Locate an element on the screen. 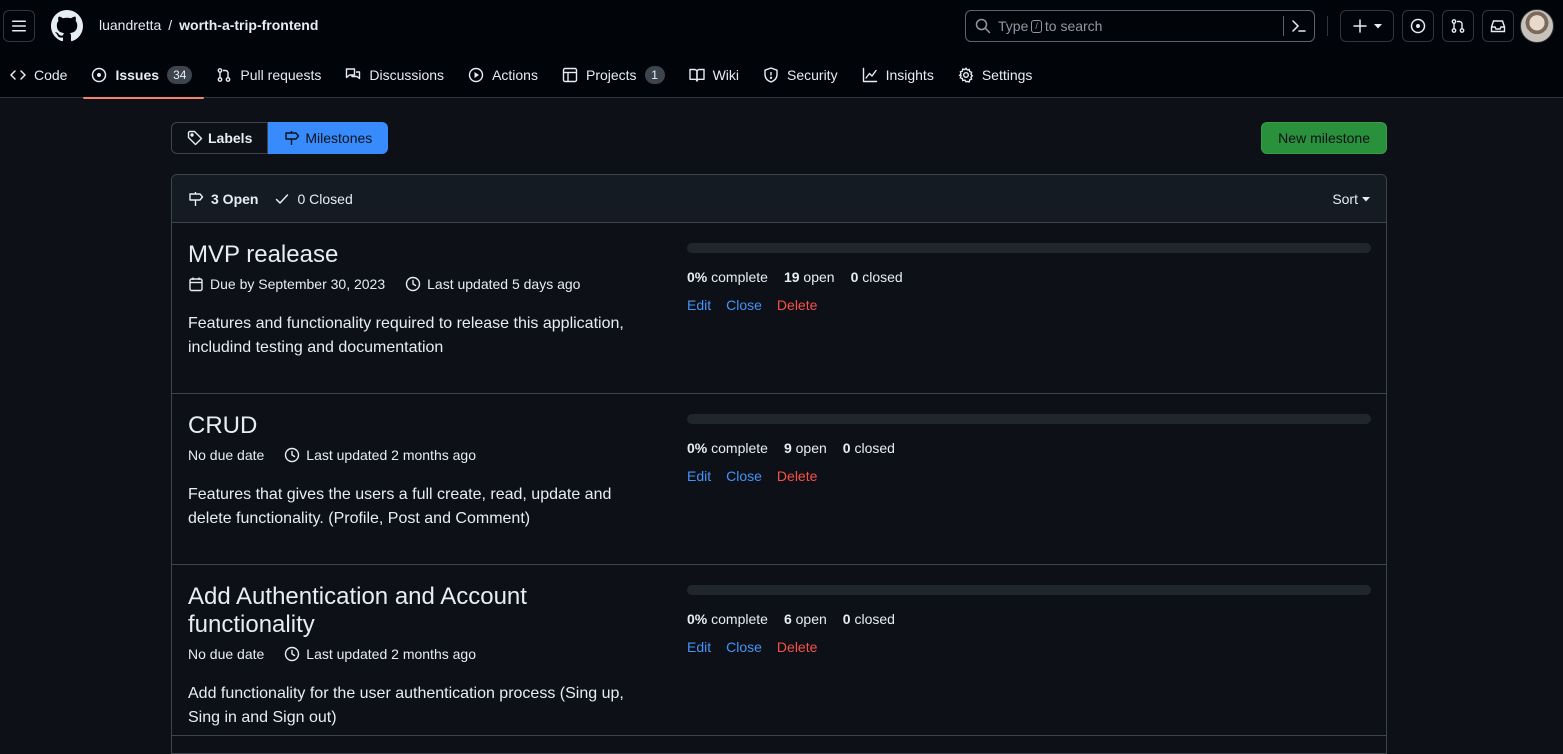  tab-code: Code is located at coordinates (44, 75).